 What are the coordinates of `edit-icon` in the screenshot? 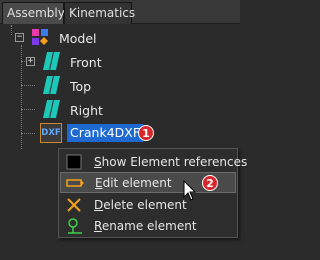 It's located at (75, 182).